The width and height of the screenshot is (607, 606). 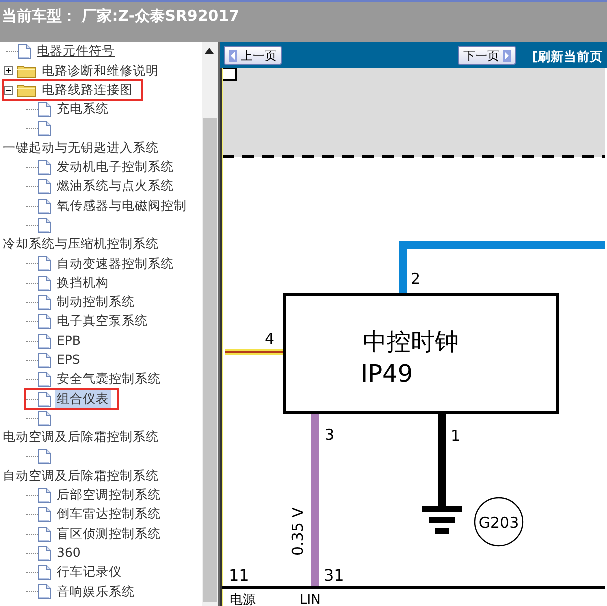 What do you see at coordinates (387, 374) in the screenshot?
I see `component-id: IP49` at bounding box center [387, 374].